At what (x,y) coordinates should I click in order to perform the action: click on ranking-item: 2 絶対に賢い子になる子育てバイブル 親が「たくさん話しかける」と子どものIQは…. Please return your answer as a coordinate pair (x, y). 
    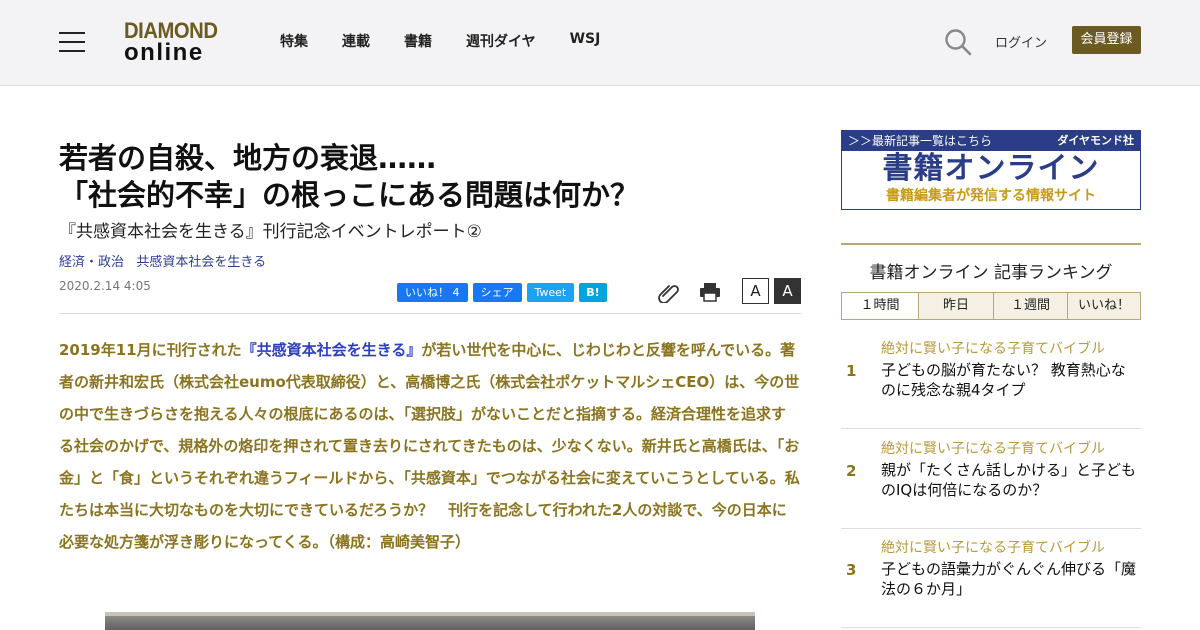
    Looking at the image, I should click on (991, 479).